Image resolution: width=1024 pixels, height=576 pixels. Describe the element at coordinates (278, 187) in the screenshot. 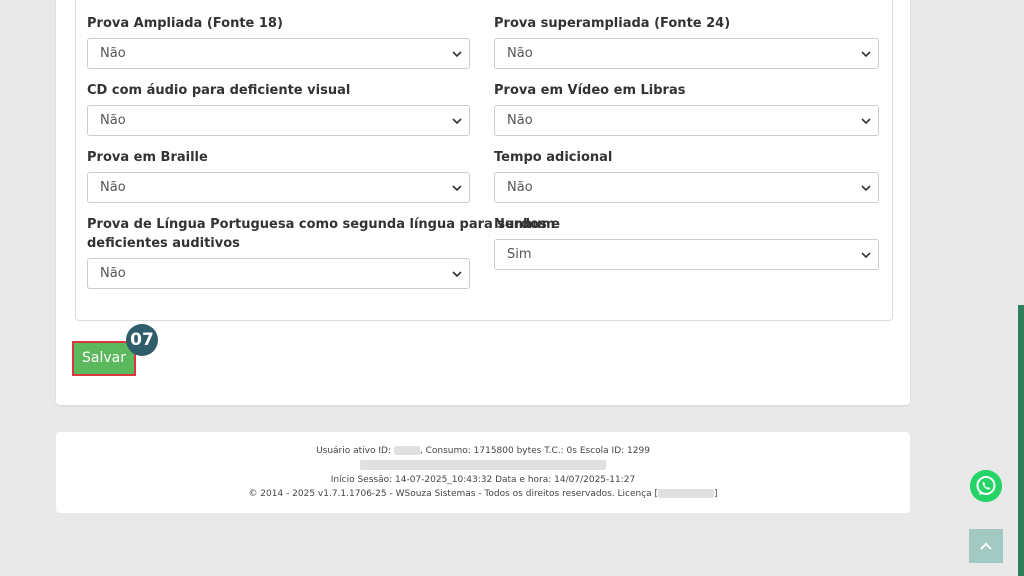

I see `select-braille: Não` at that location.